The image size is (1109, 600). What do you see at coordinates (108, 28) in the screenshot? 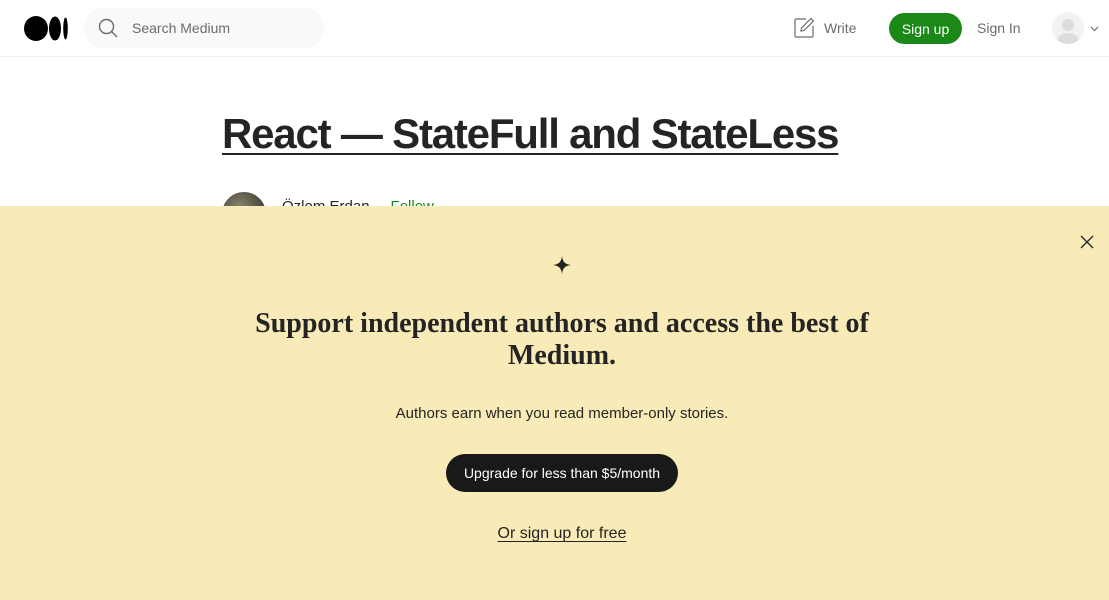
I see `search-icon` at bounding box center [108, 28].